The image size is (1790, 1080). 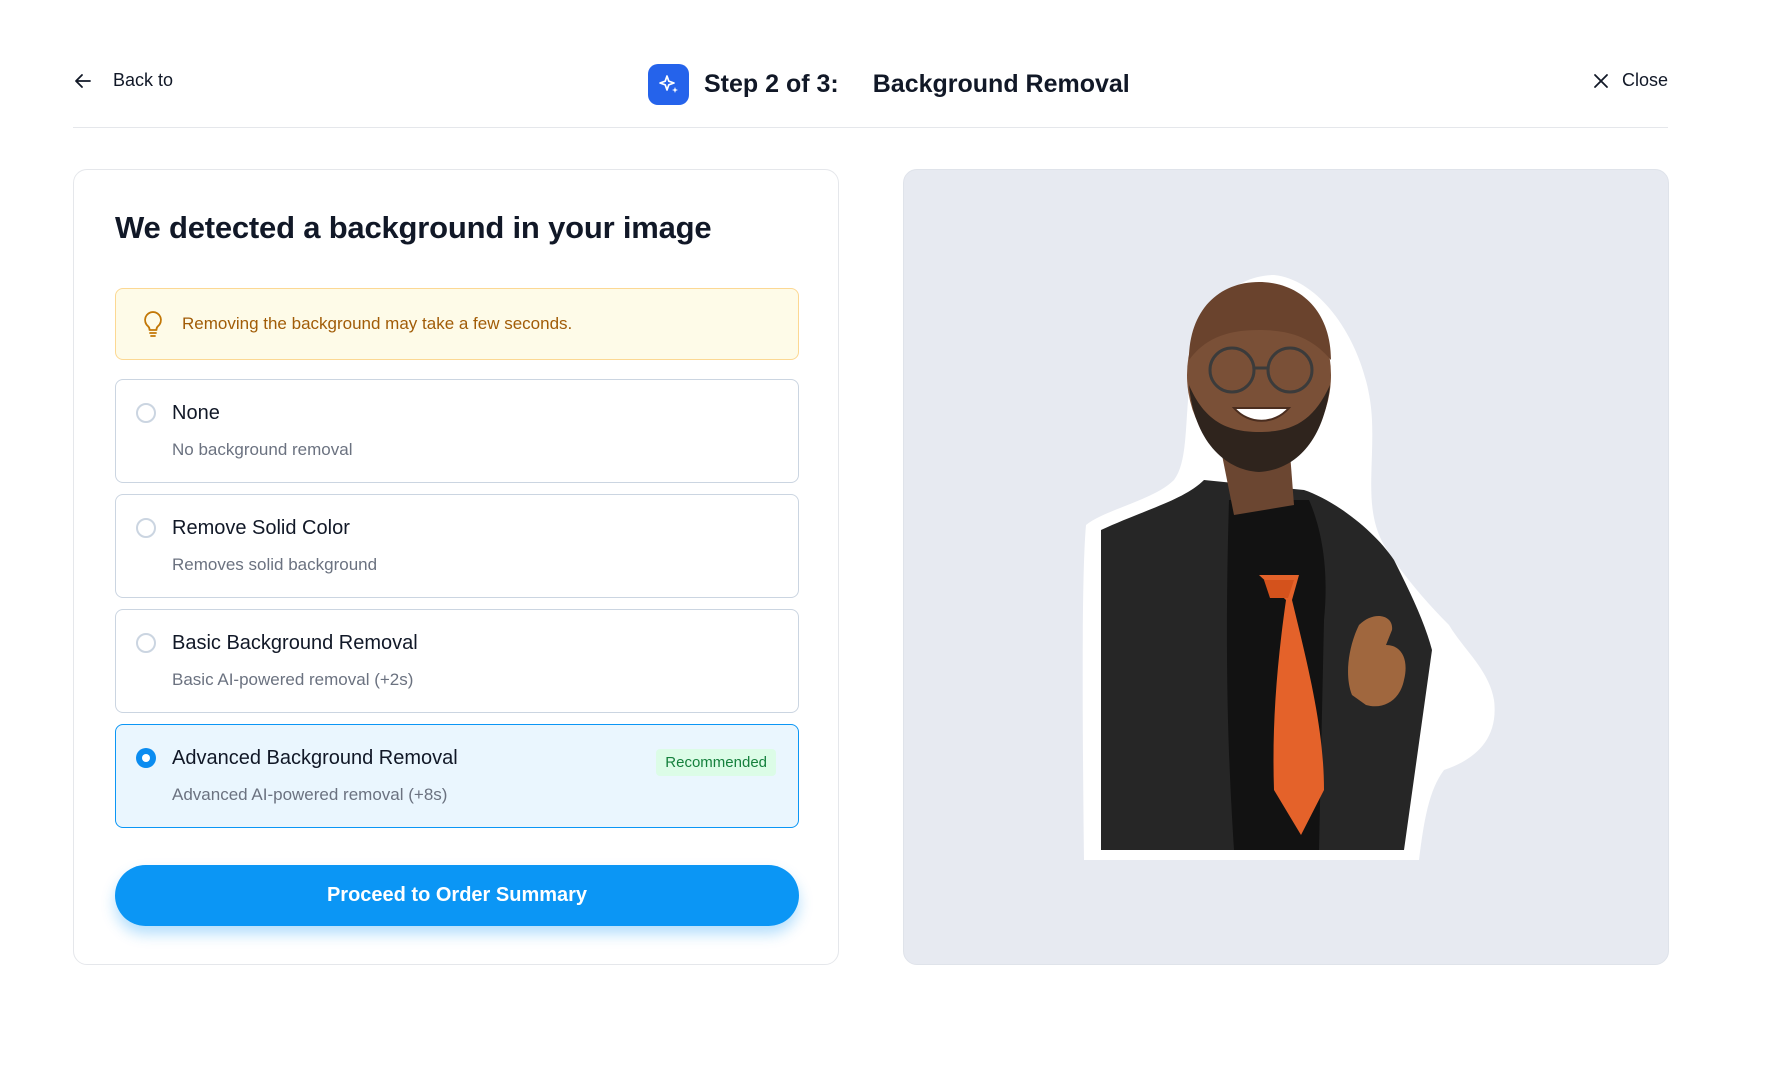 What do you see at coordinates (262, 449) in the screenshot?
I see `option-description: No background removal` at bounding box center [262, 449].